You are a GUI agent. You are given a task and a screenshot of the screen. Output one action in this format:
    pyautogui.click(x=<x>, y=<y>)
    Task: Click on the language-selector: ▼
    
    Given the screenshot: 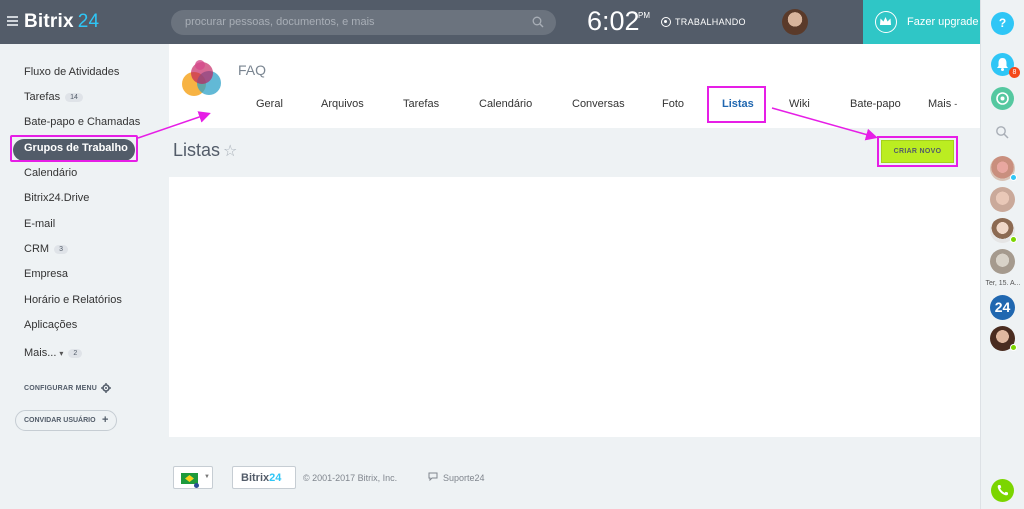 What is the action you would take?
    pyautogui.click(x=193, y=477)
    